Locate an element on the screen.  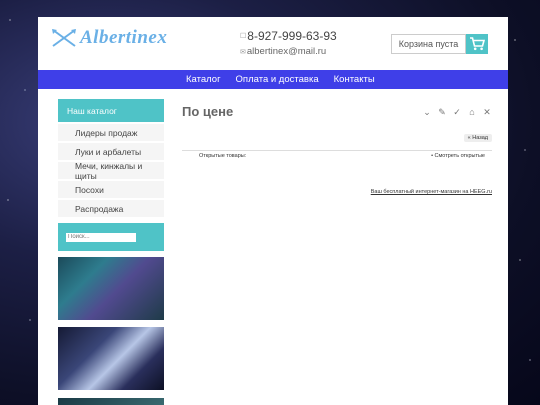
contacts: ☐ 8-927-999-63-93 ✉ albertinex@mail.ru is located at coordinates (288, 43).